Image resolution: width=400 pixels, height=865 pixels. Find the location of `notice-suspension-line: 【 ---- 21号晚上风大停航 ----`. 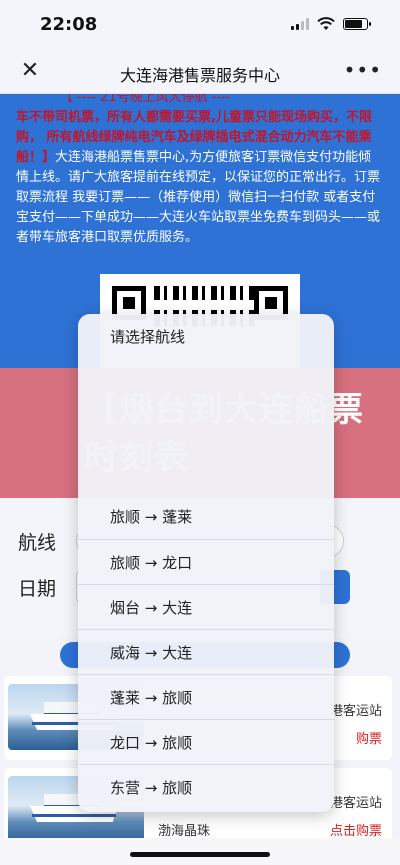

notice-suspension-line: 【 ---- 21号晚上风大停航 ---- is located at coordinates (145, 99).